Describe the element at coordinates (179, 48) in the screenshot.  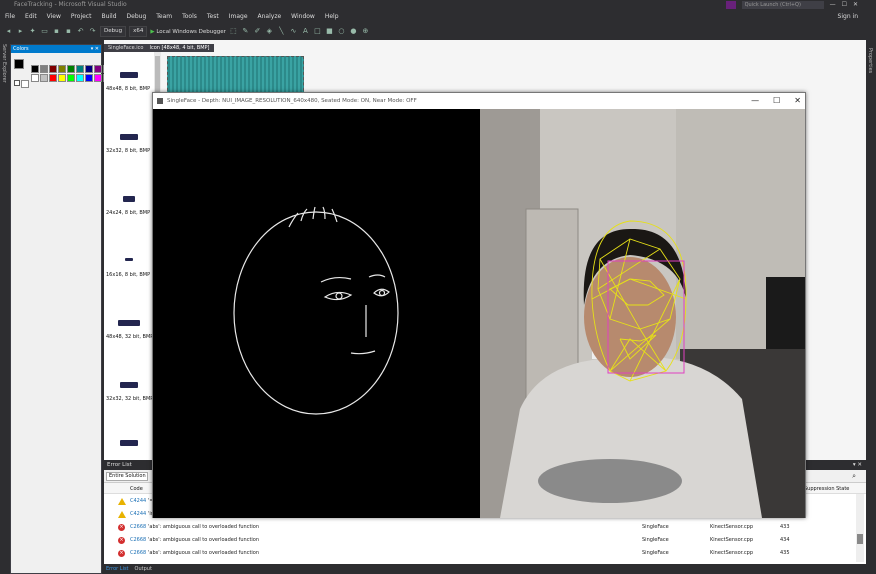
I see `tab-icon-48x48: Icon [48x48, 4 bit, BMP]` at that location.